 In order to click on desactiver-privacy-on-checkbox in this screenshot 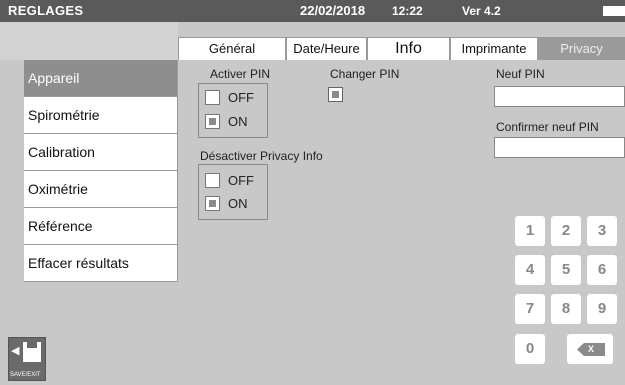, I will do `click(212, 203)`.